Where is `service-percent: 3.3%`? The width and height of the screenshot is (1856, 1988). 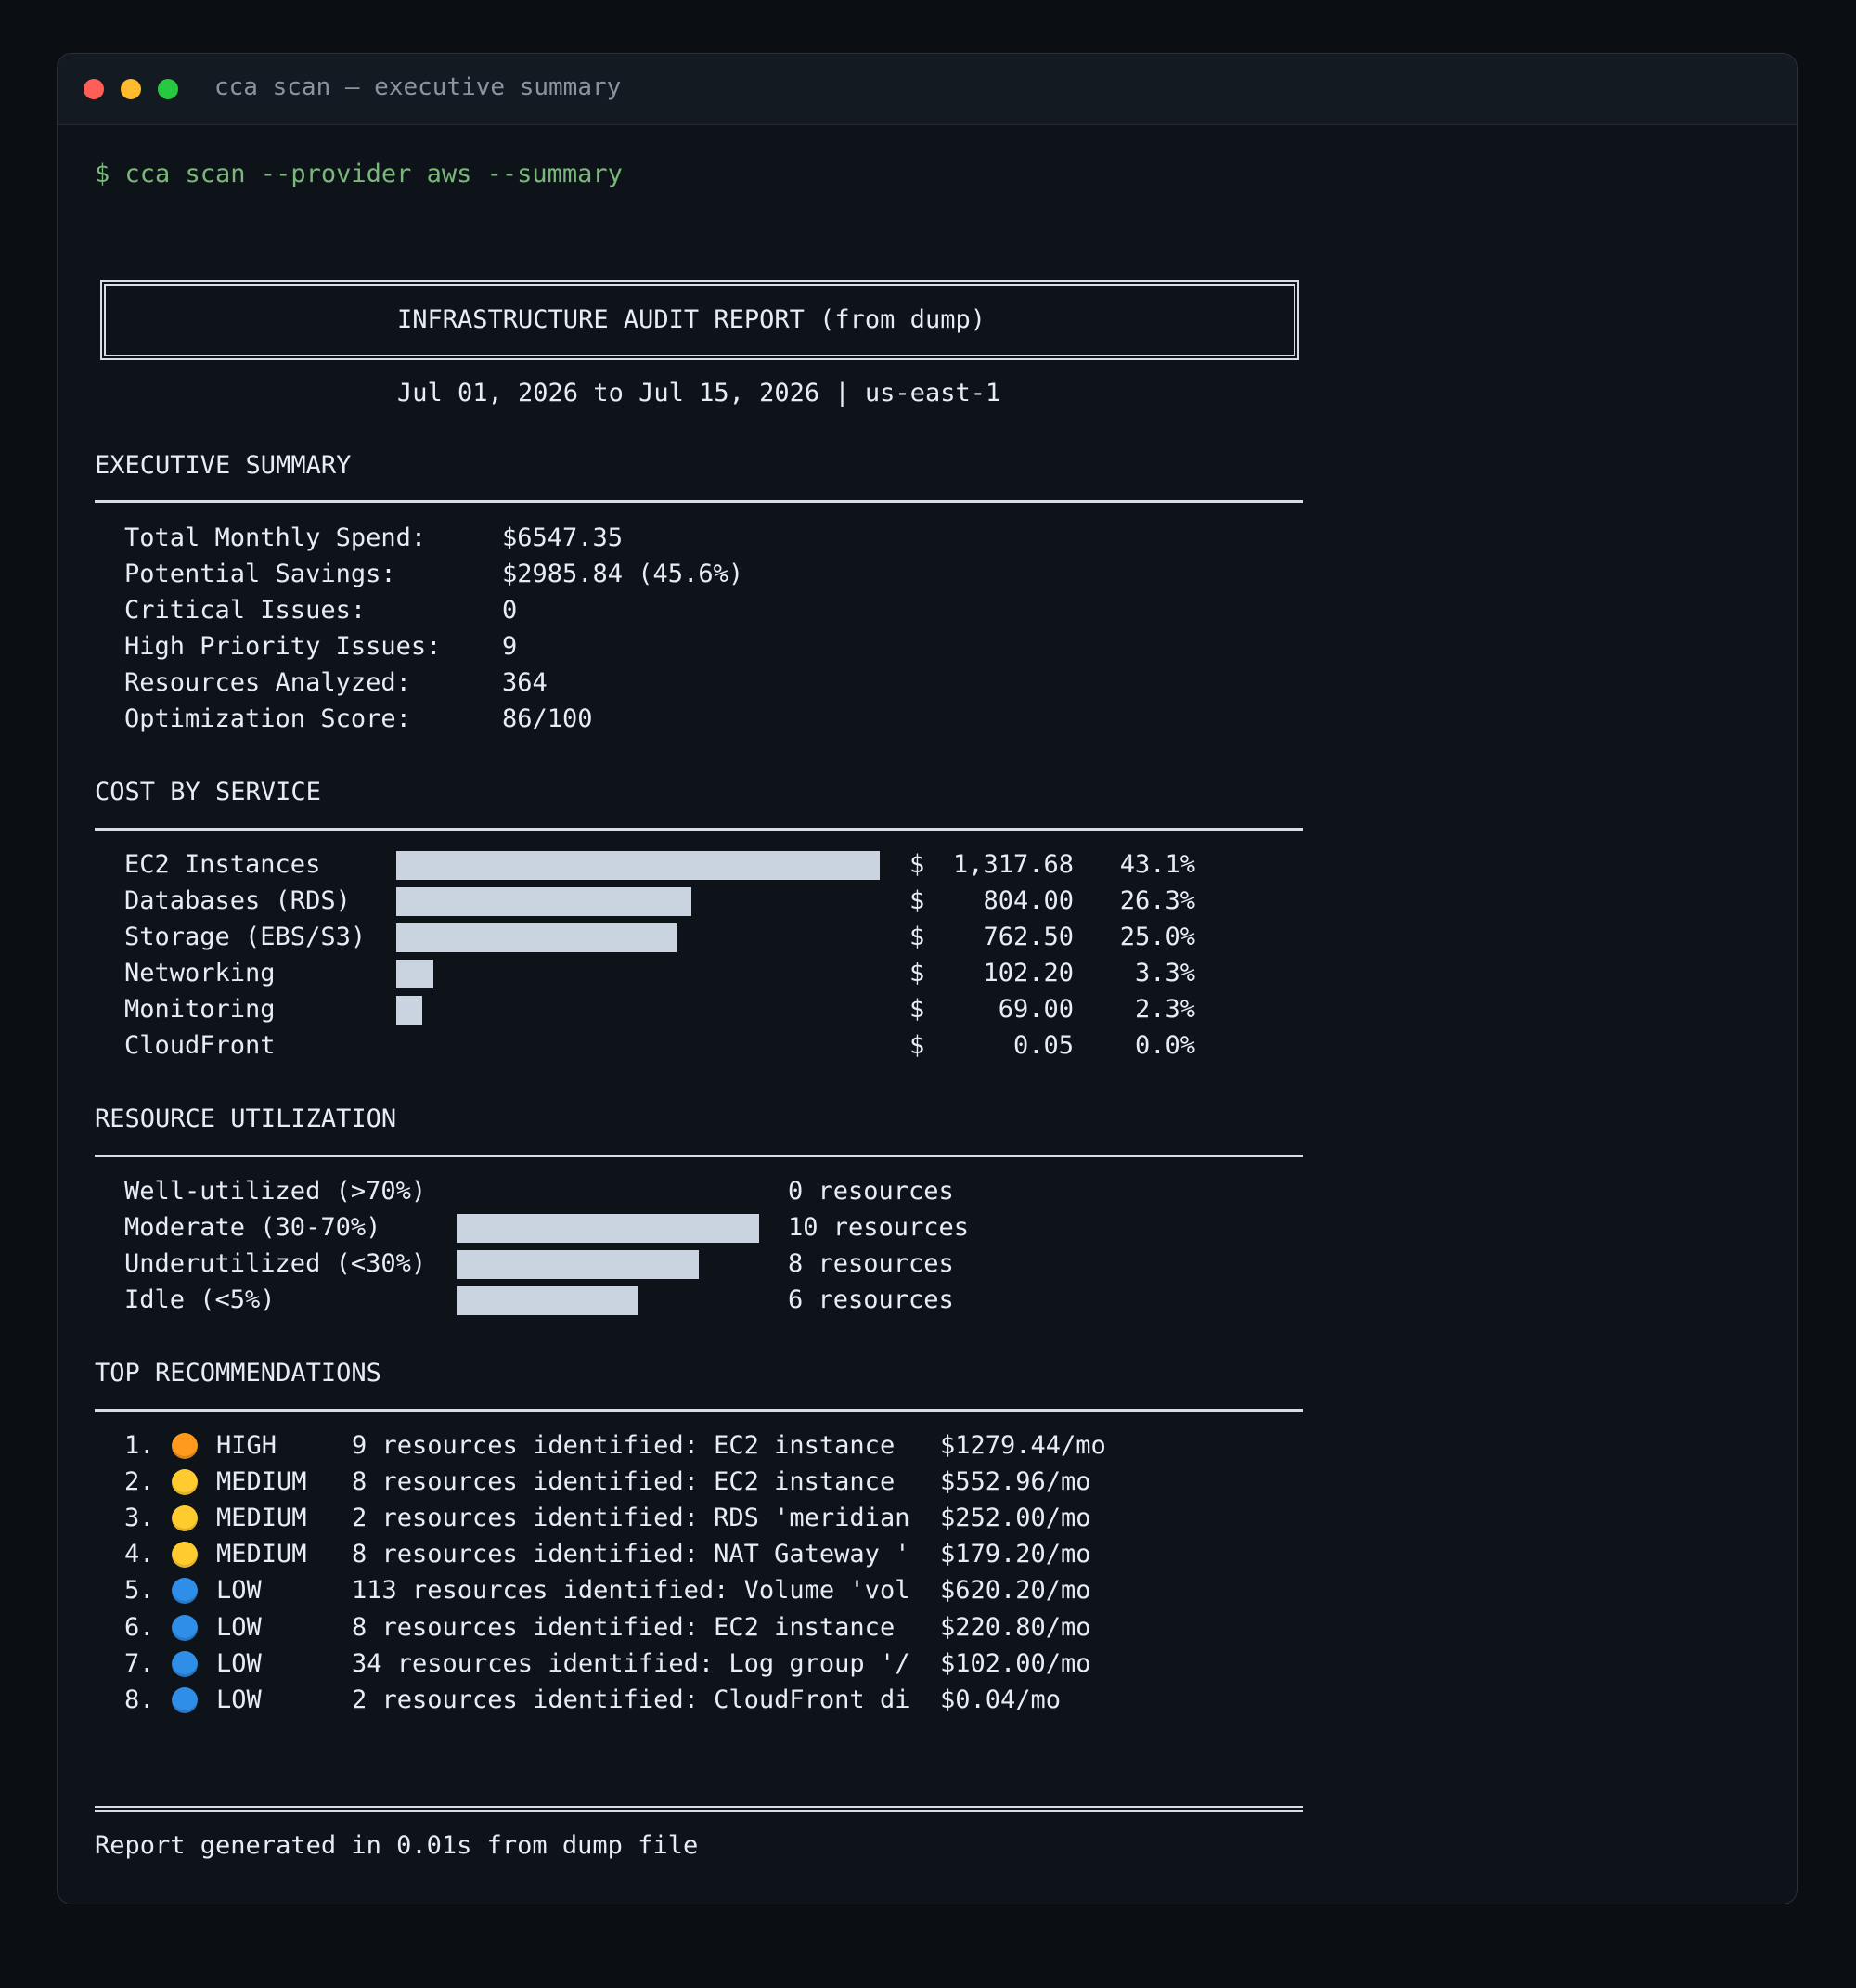
service-percent: 3.3% is located at coordinates (1165, 973).